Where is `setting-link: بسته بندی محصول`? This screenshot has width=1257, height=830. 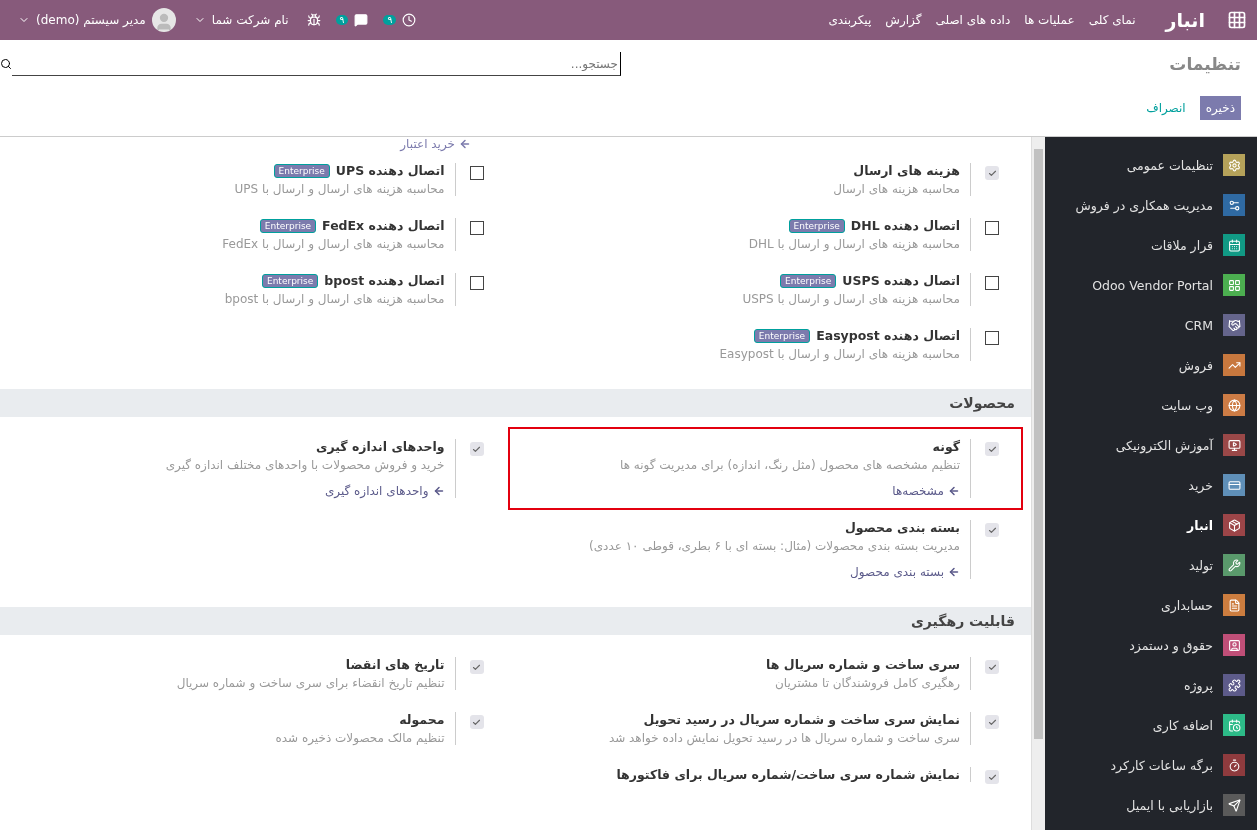
setting-link: بسته بندی محصول is located at coordinates (774, 572).